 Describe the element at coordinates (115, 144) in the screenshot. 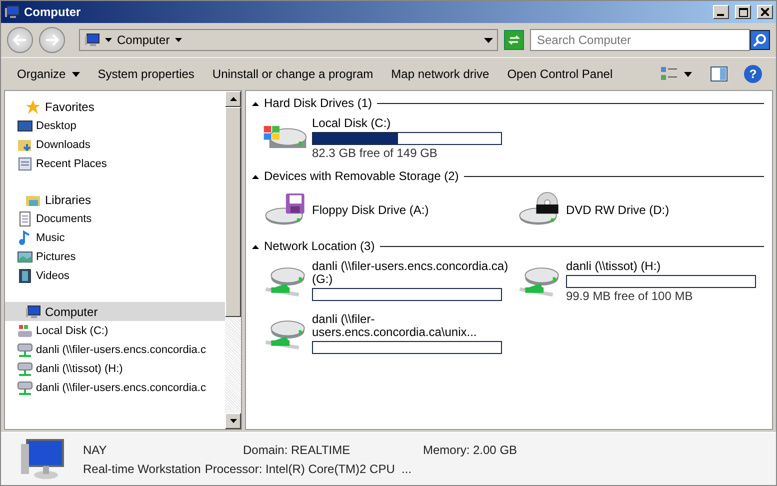

I see `nav-item: Downloads` at that location.